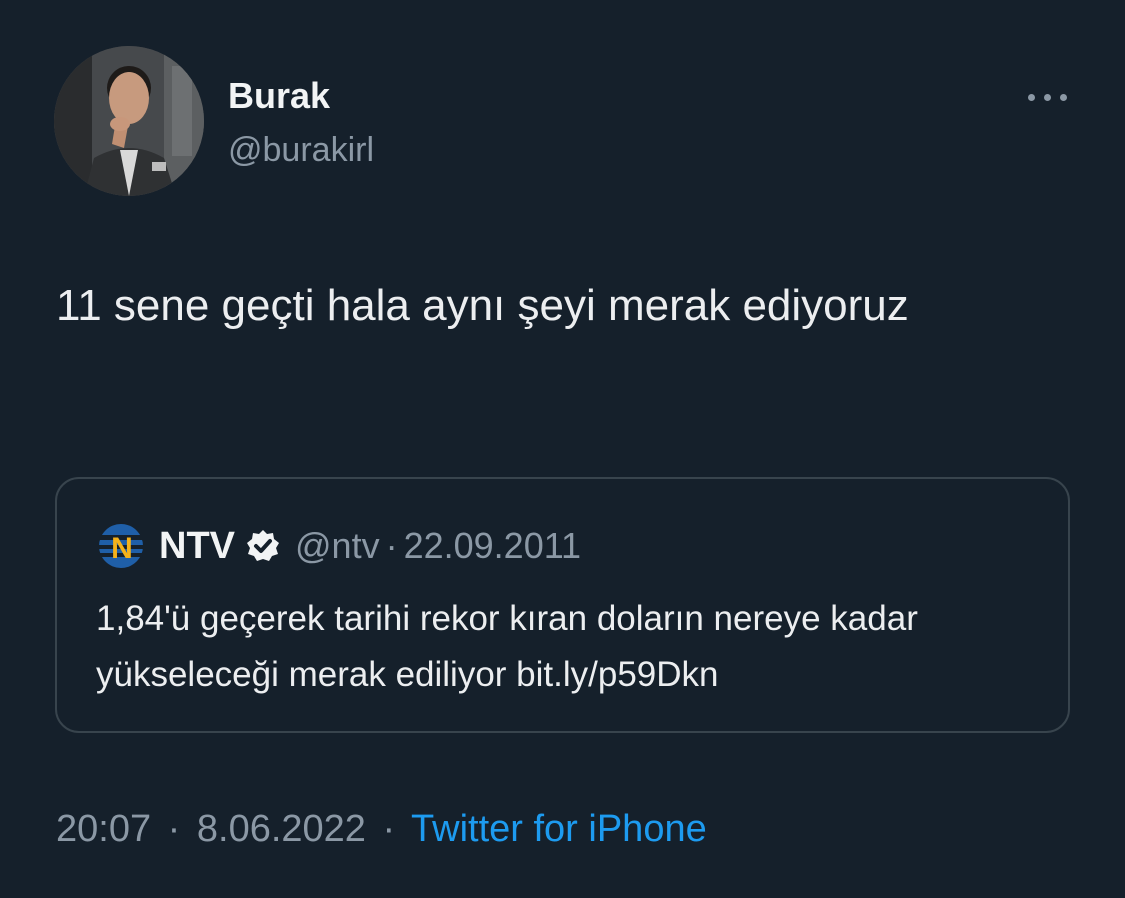 Image resolution: width=1125 pixels, height=898 pixels. What do you see at coordinates (103, 829) in the screenshot?
I see `tweet-time: 20:07` at bounding box center [103, 829].